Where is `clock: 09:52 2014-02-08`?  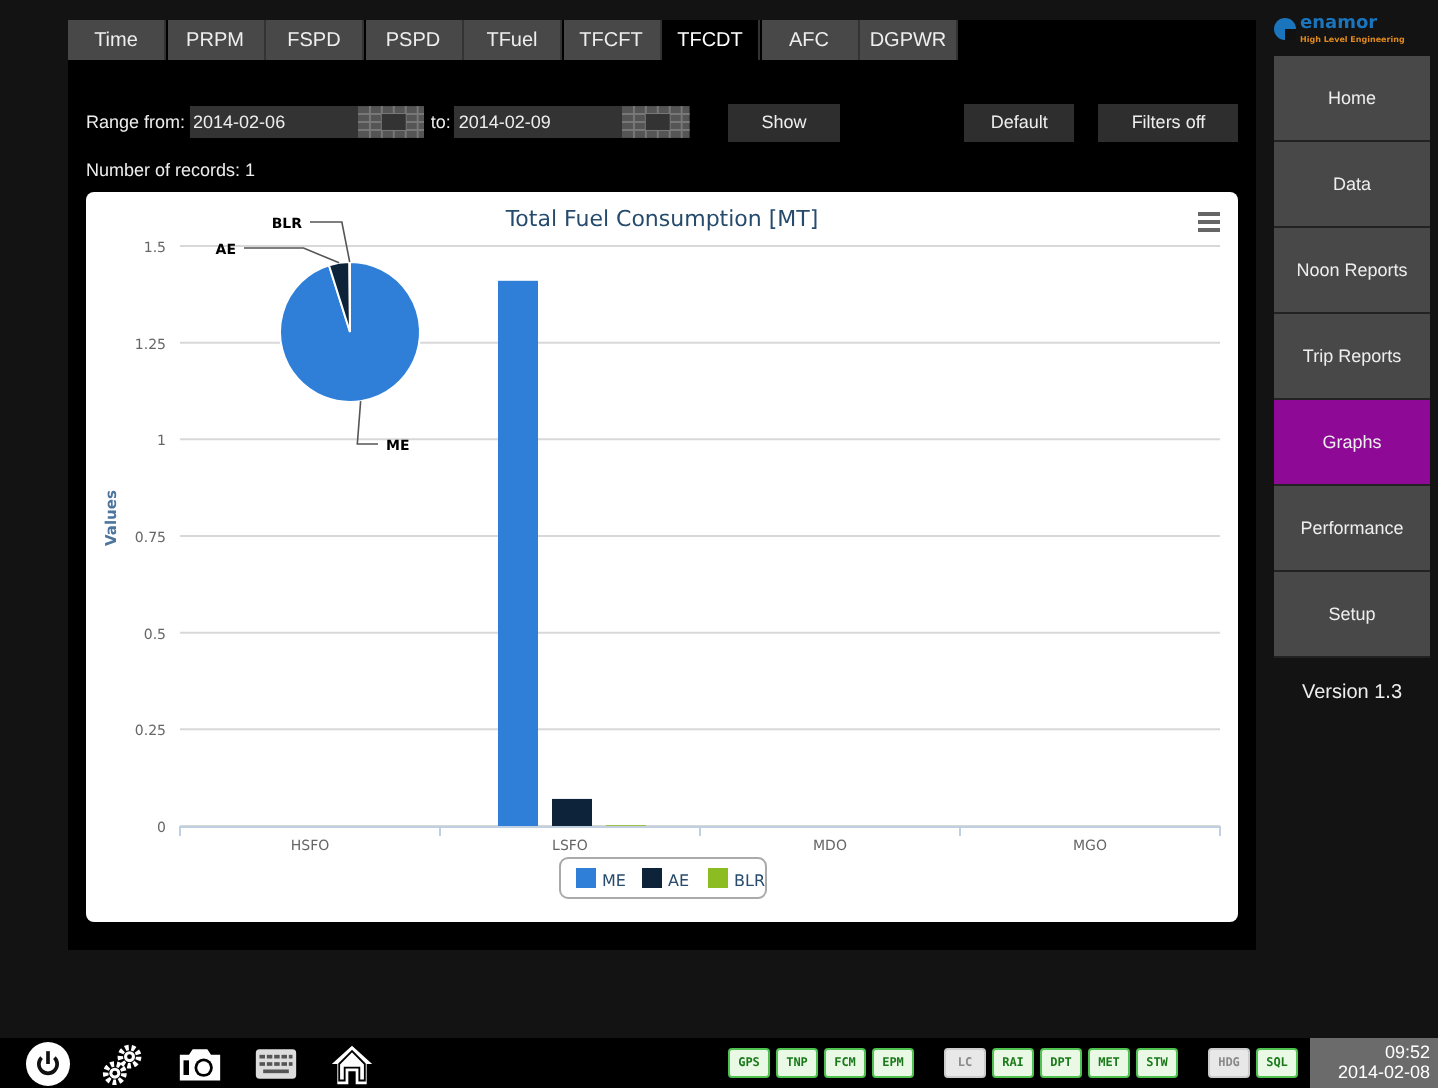 clock: 09:52 2014-02-08 is located at coordinates (1374, 1063).